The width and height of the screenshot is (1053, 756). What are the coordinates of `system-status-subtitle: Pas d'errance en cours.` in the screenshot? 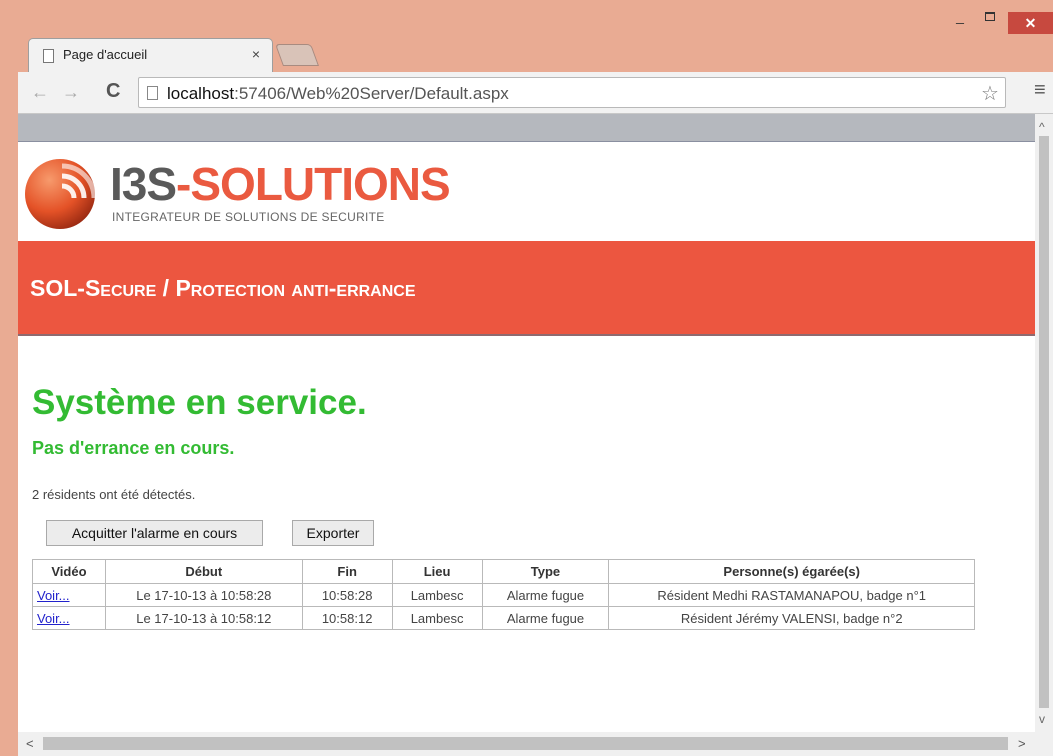 It's located at (133, 448).